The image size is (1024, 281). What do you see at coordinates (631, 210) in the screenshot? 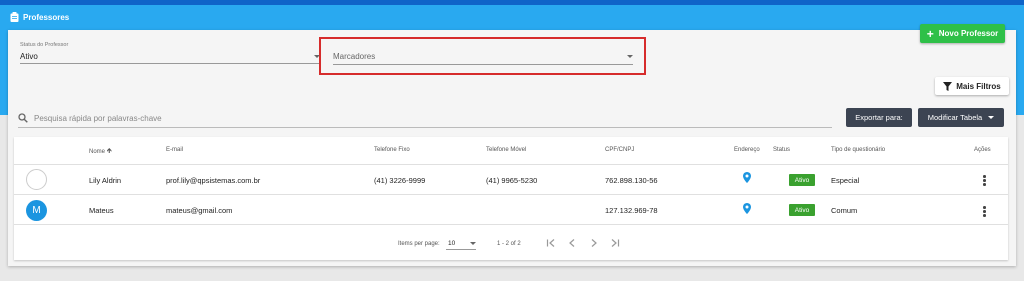
I see `row-cpf: 127.132.969-78` at bounding box center [631, 210].